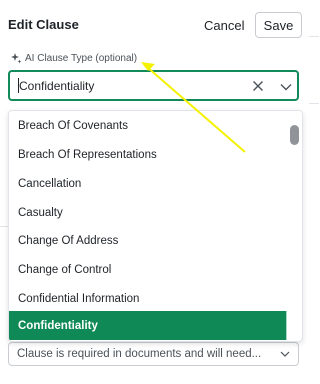  Describe the element at coordinates (148, 298) in the screenshot. I see `dropdown-option: Confidential Information` at that location.